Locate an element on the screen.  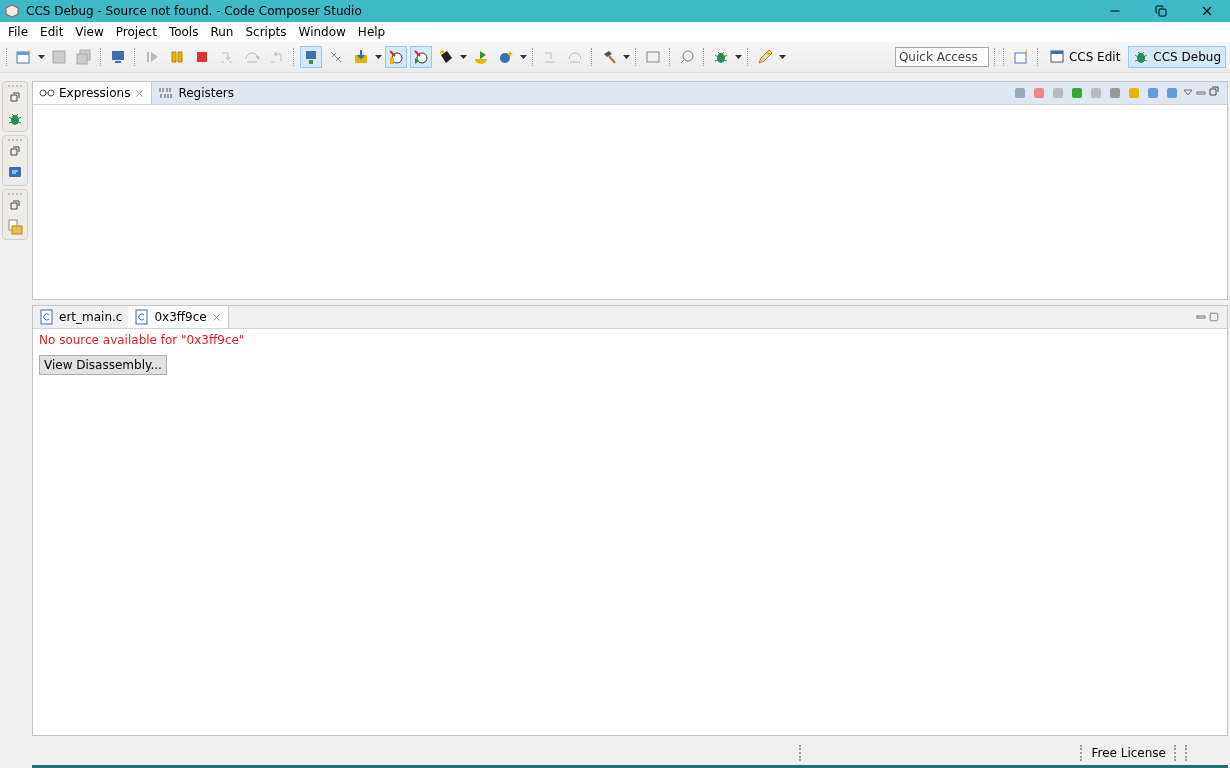
menu-item: Project is located at coordinates (136, 32).